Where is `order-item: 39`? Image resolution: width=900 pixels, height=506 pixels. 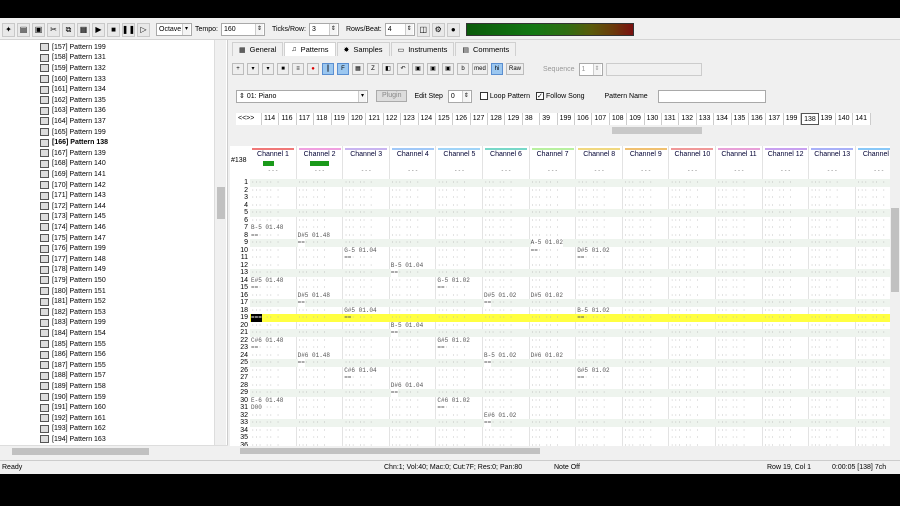 order-item: 39 is located at coordinates (549, 119).